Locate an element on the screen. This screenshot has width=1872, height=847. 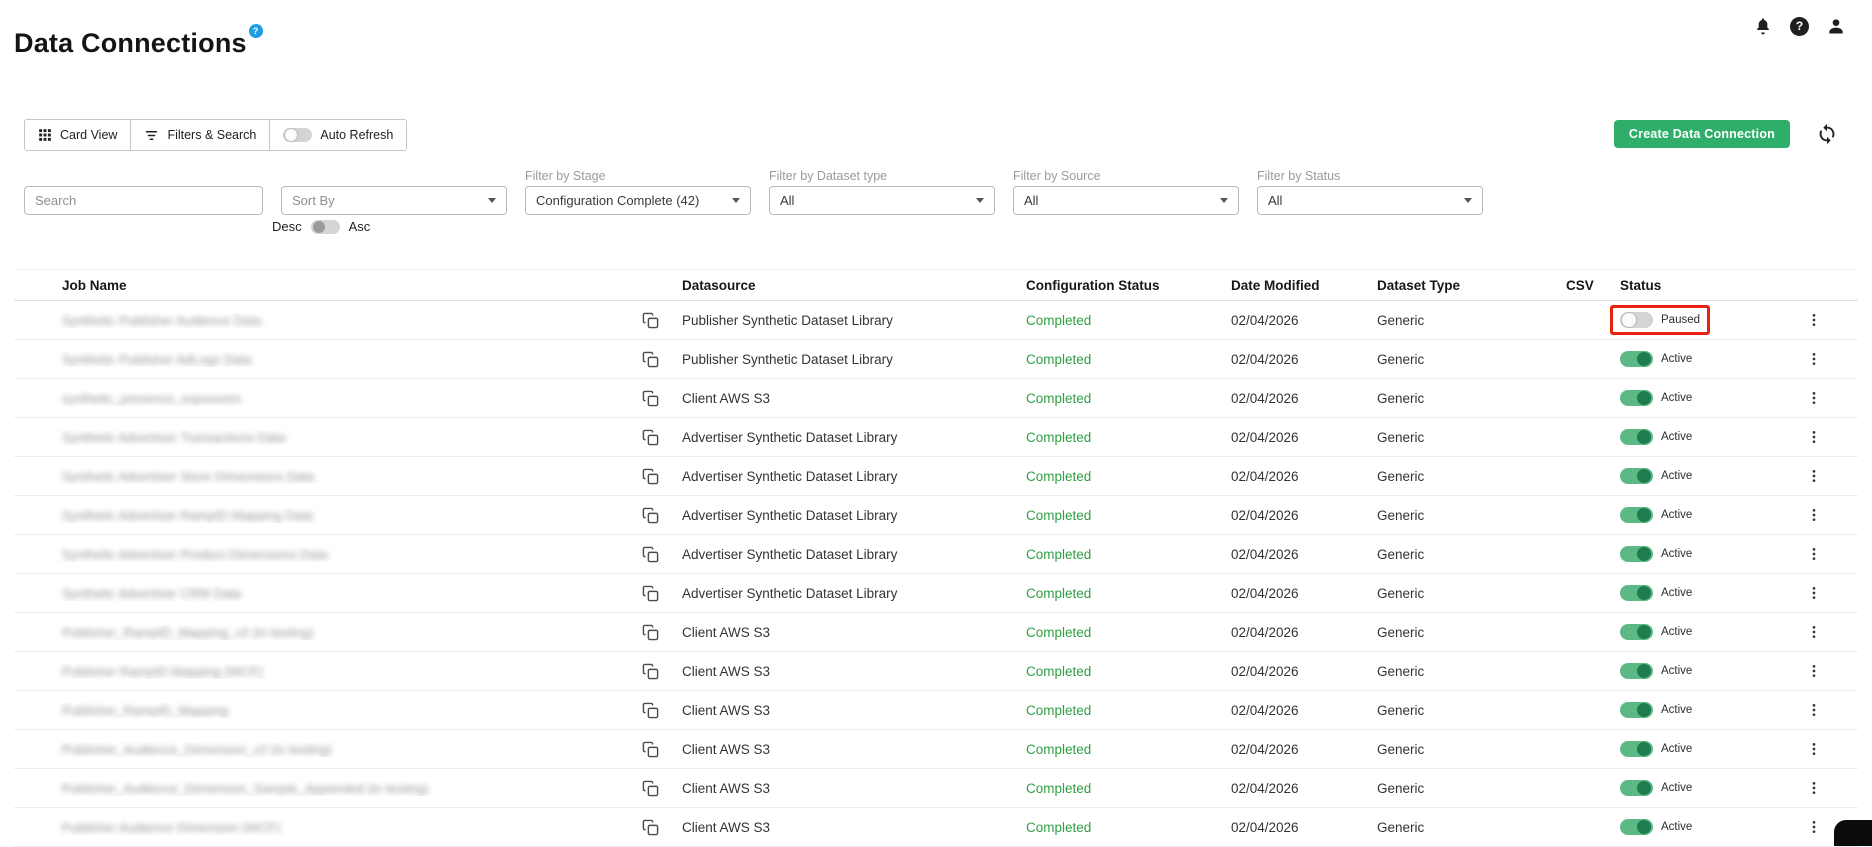
filters-search-button: Filters & Search is located at coordinates (201, 135).